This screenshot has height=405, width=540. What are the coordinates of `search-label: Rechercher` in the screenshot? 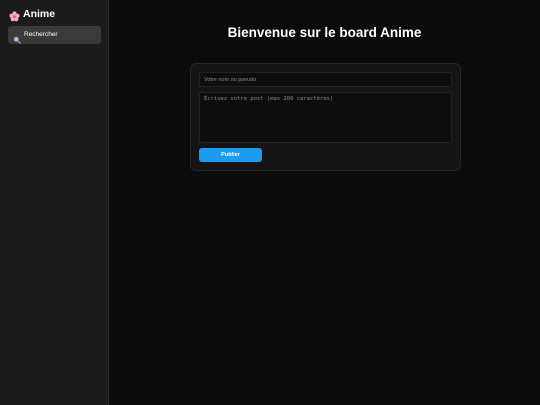 It's located at (41, 34).